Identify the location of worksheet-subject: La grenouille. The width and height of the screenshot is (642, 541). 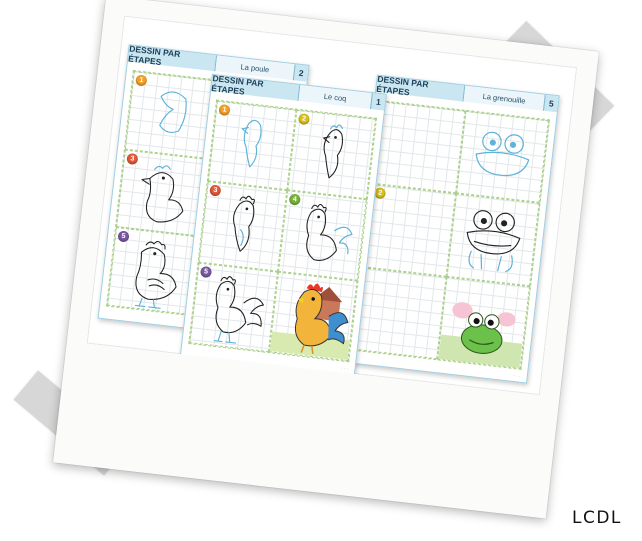
(504, 98).